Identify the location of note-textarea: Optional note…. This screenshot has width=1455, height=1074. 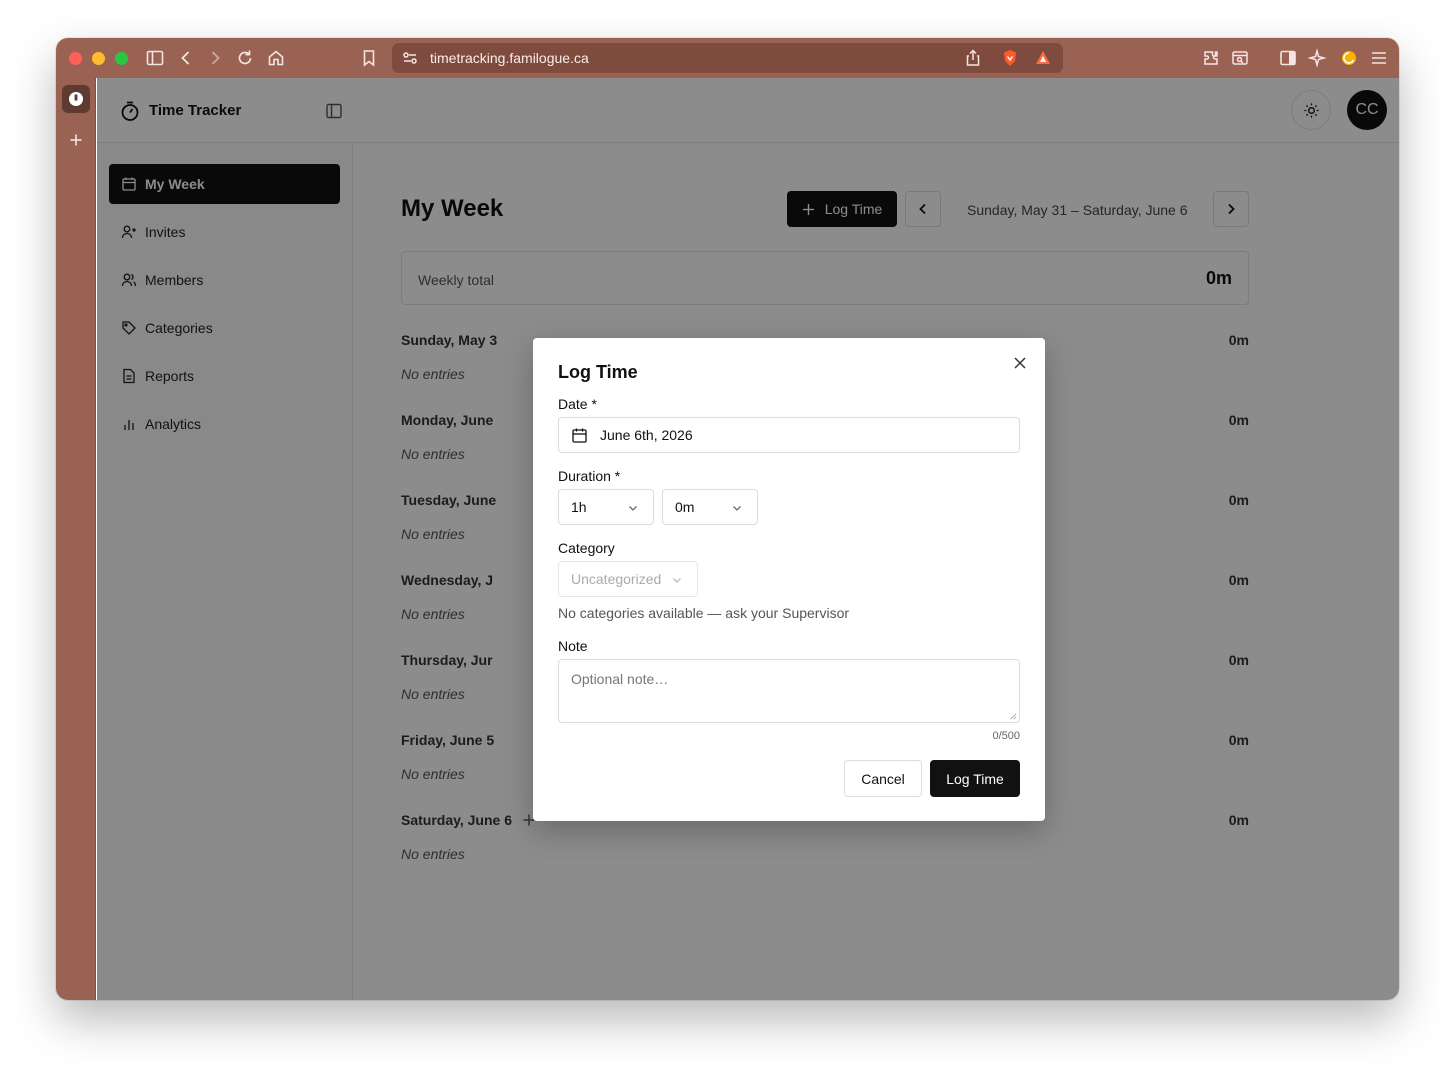
(789, 691).